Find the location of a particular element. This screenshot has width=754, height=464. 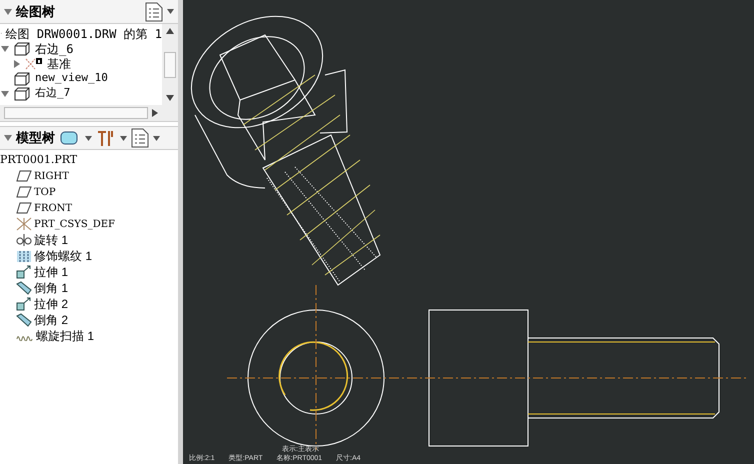

expand-arrow-icon is located at coordinates (17, 64).